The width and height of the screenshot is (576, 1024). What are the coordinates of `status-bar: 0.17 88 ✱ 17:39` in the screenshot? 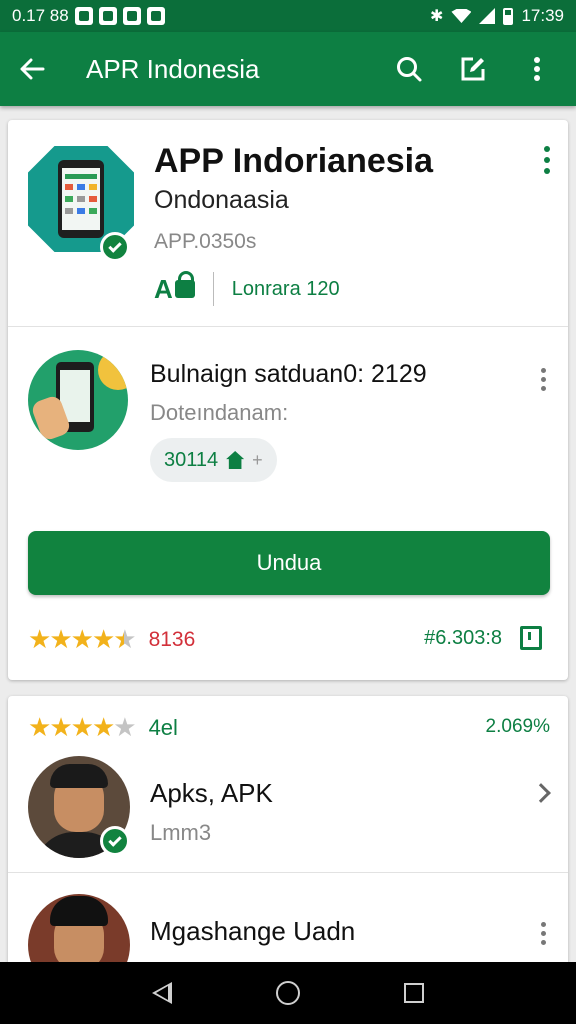 It's located at (288, 16).